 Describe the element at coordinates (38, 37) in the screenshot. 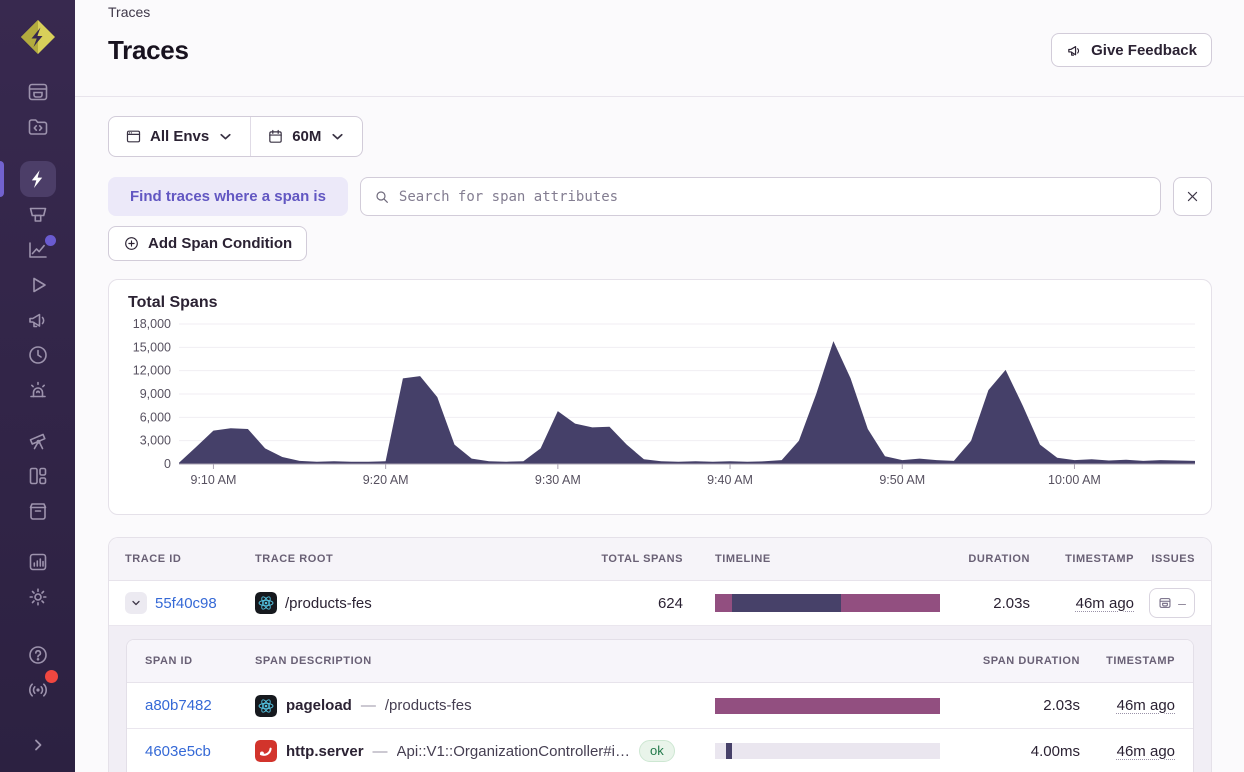

I see `sentry-logo` at that location.